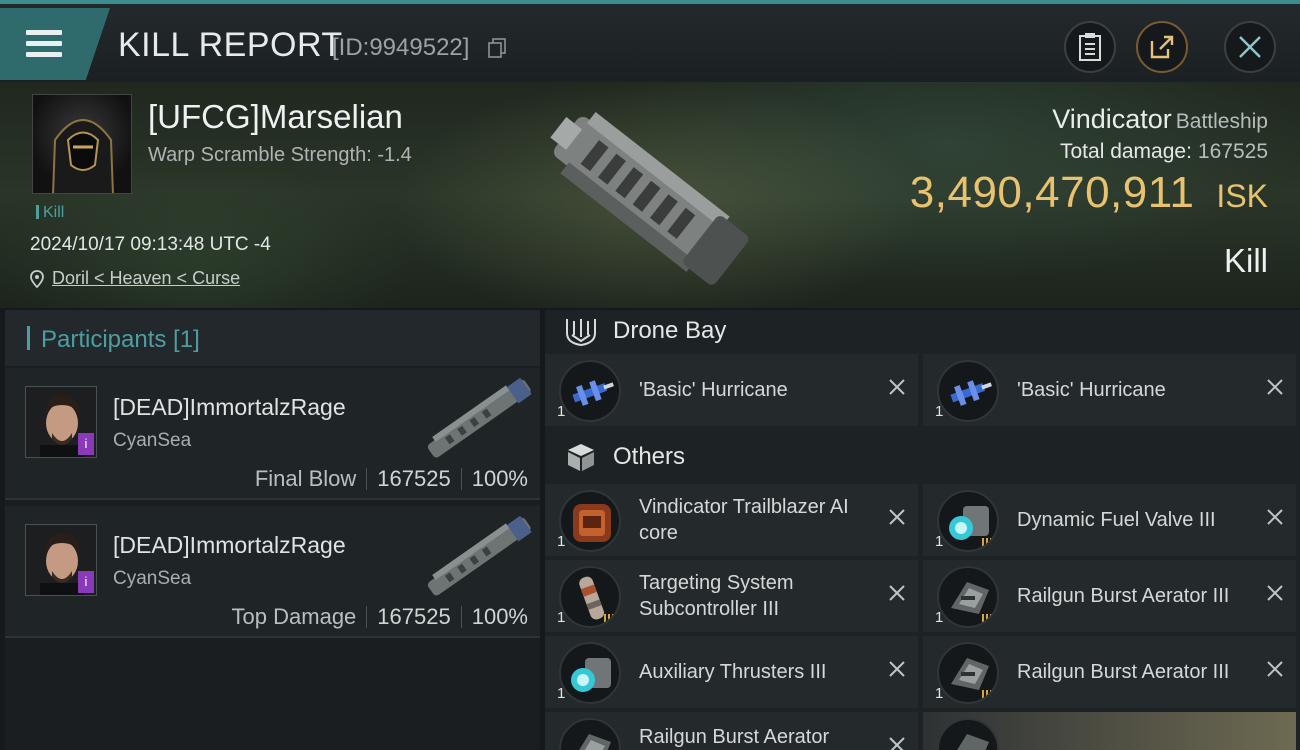 The height and width of the screenshot is (750, 1300). I want to click on header-bar: KILL REPORT [ID:9949522], so click(650, 41).